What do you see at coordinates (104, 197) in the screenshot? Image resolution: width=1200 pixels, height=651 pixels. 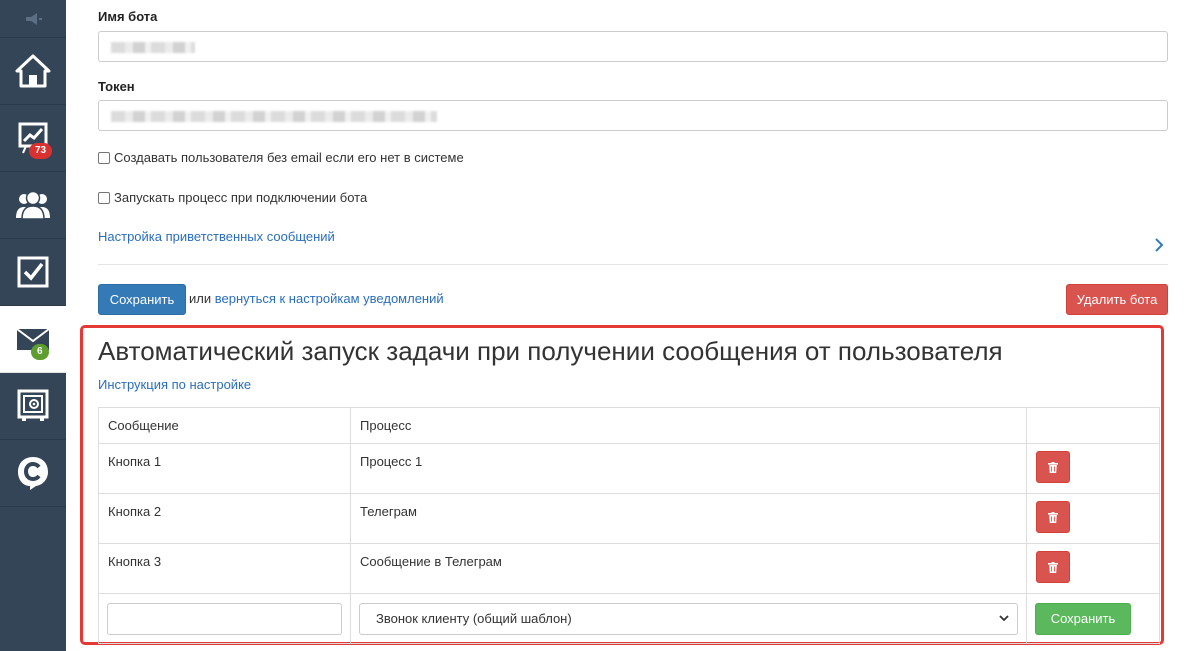 I see `run-process-checkbox` at bounding box center [104, 197].